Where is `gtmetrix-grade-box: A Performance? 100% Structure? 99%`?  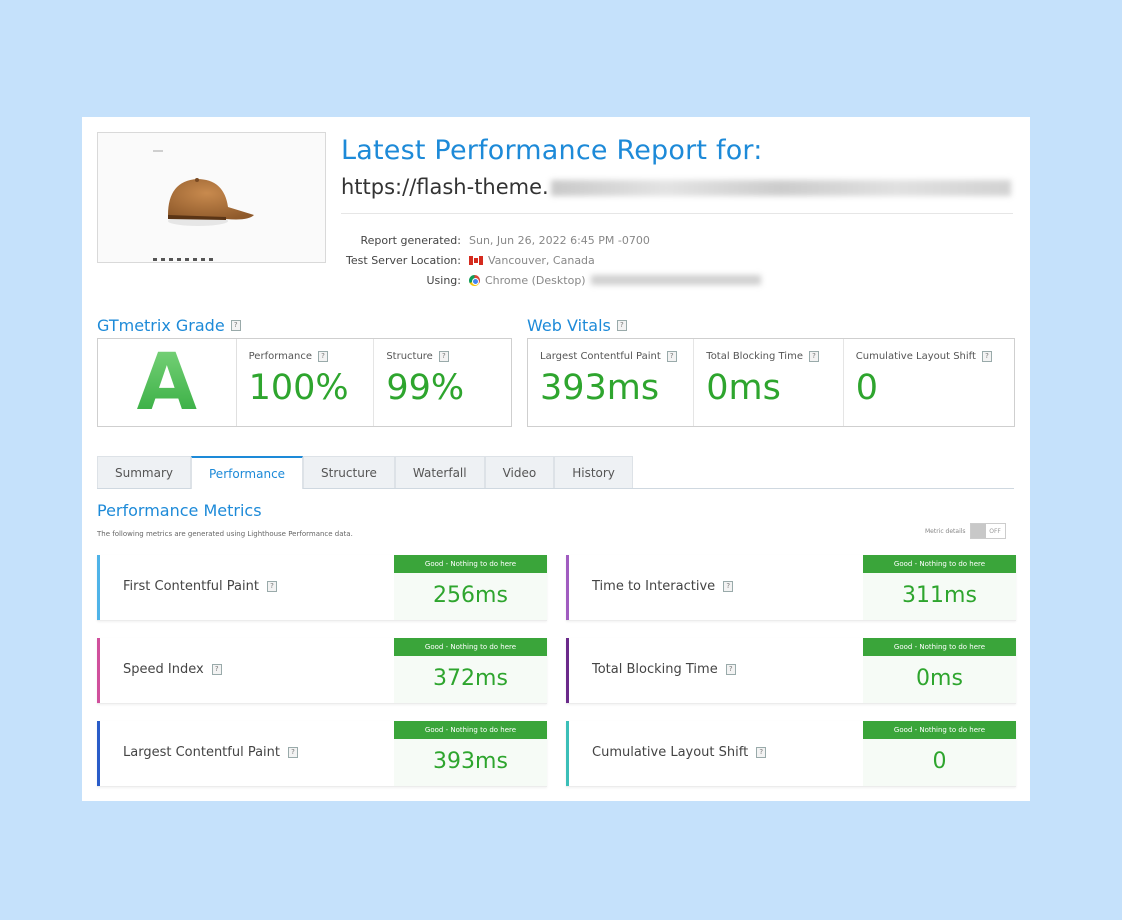
gtmetrix-grade-box: A Performance? 100% Structure? 99% is located at coordinates (304, 382).